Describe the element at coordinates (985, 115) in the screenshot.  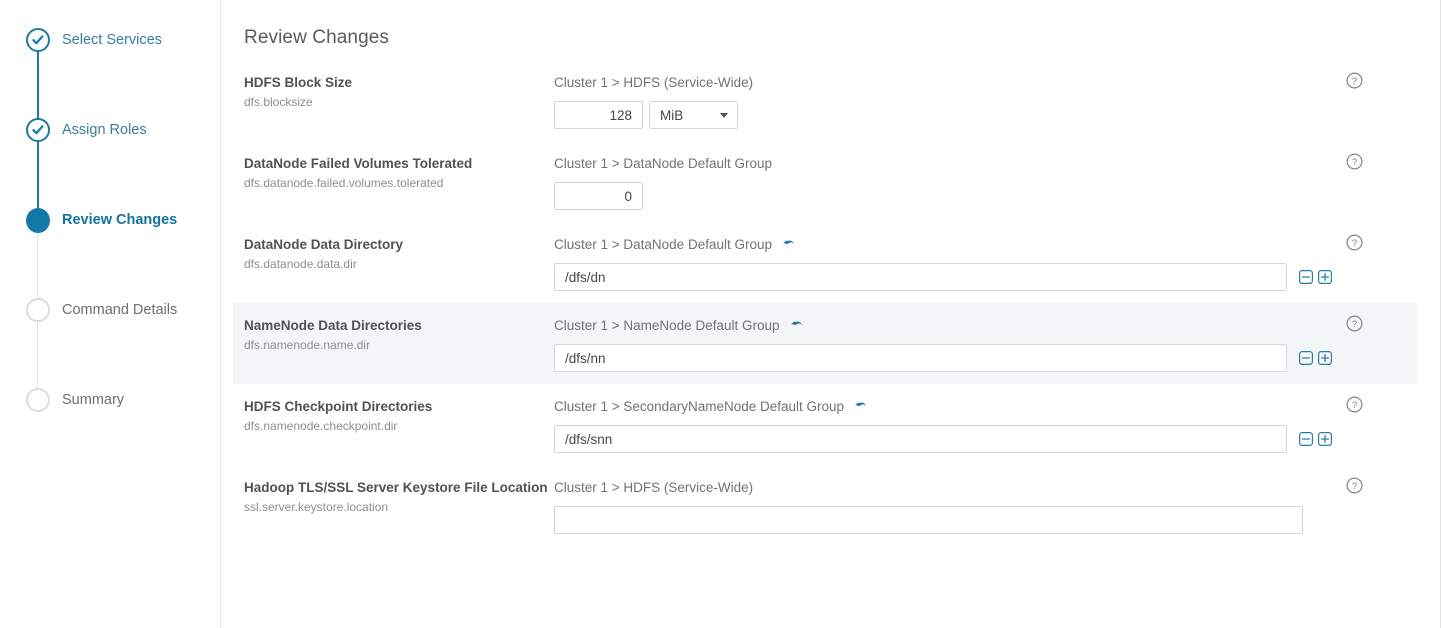
I see `config-value-line: MiB` at that location.